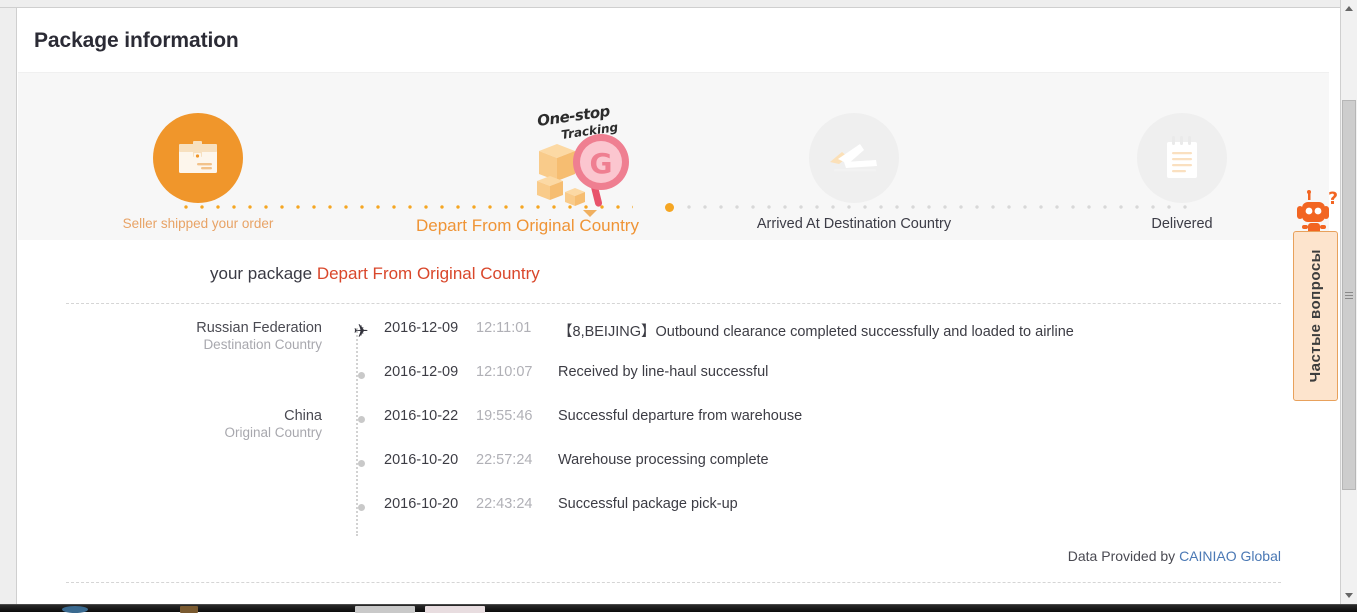 The image size is (1357, 613). I want to click on package-status-prefix: your package, so click(261, 273).